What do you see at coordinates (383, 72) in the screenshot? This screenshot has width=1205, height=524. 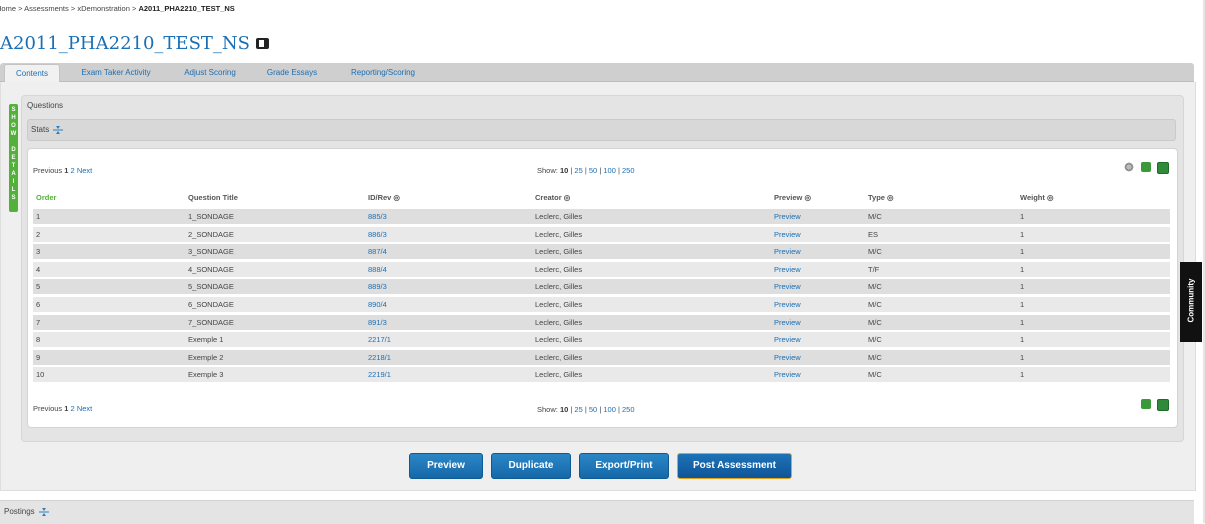 I see `tab-reporting-scoring: Reporting/Scoring` at bounding box center [383, 72].